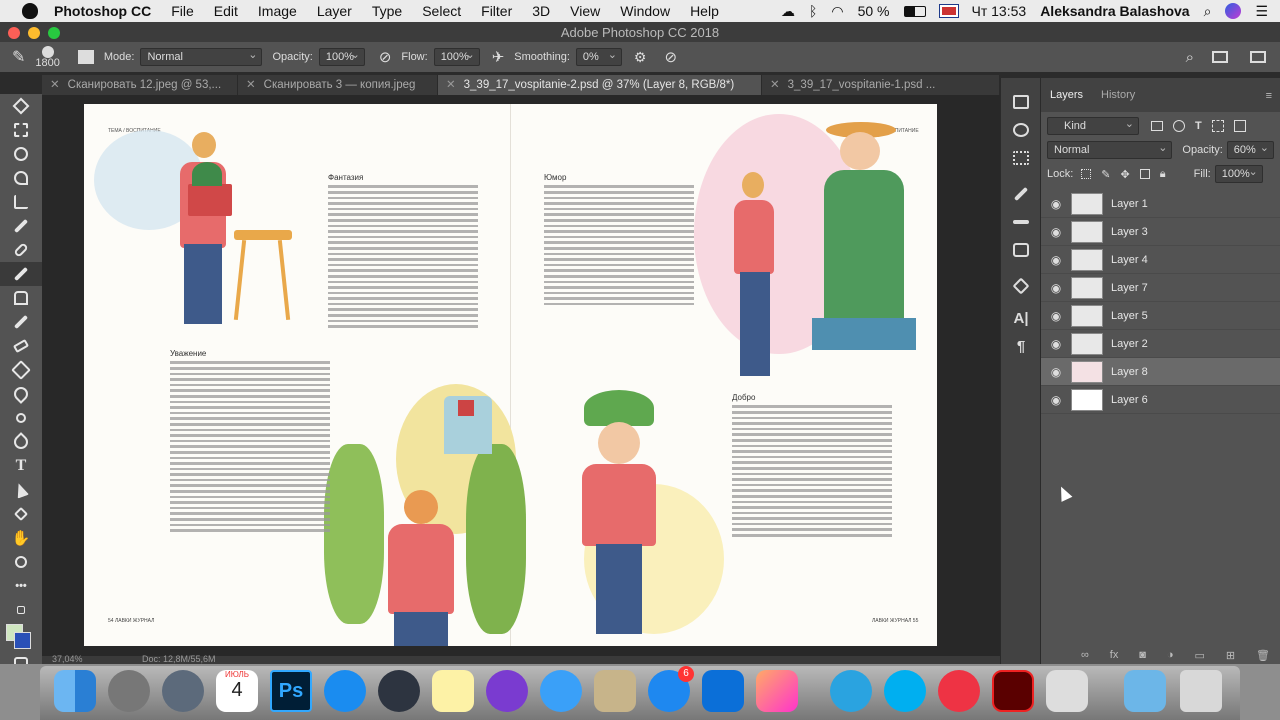 The height and width of the screenshot is (720, 1280). I want to click on type-tool: T, so click(21, 466).